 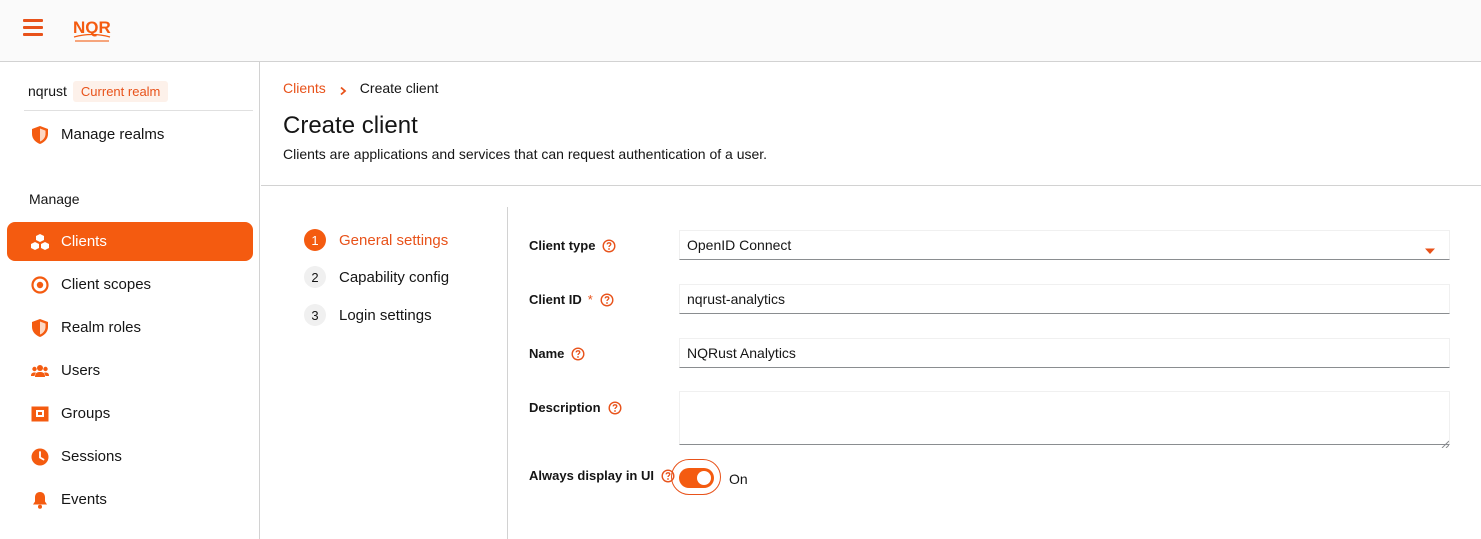 What do you see at coordinates (1064, 418) in the screenshot?
I see `description-textarea` at bounding box center [1064, 418].